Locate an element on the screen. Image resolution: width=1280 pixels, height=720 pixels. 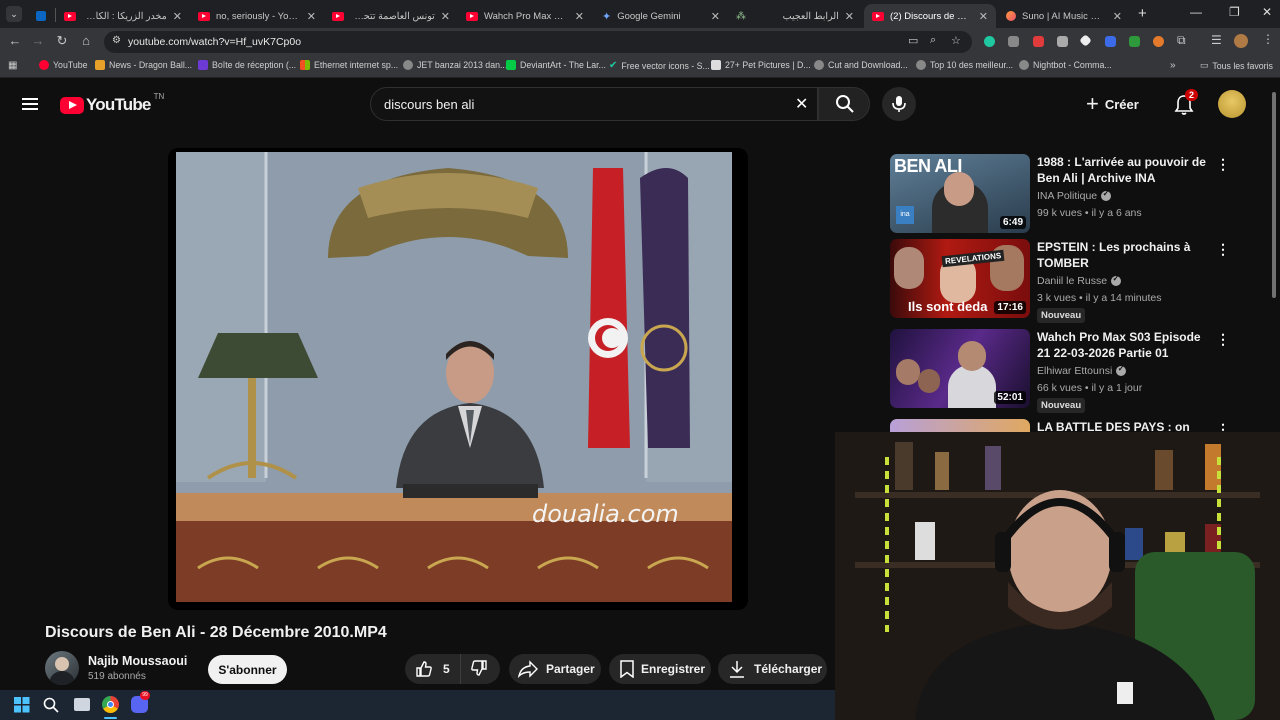
browser-tab: مخدر الزريكا : الكارثة في ... ✕ is located at coordinates (123, 16).